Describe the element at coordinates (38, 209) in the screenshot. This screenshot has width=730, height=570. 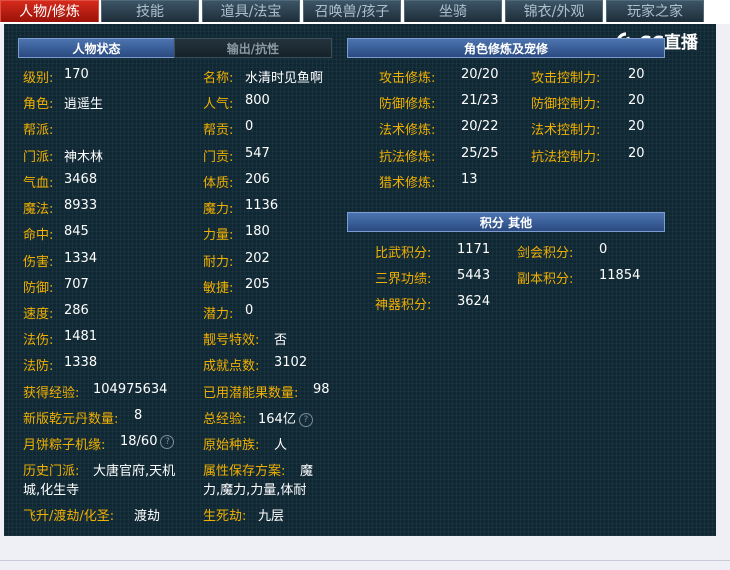
I see `mp-label: 魔法:` at that location.